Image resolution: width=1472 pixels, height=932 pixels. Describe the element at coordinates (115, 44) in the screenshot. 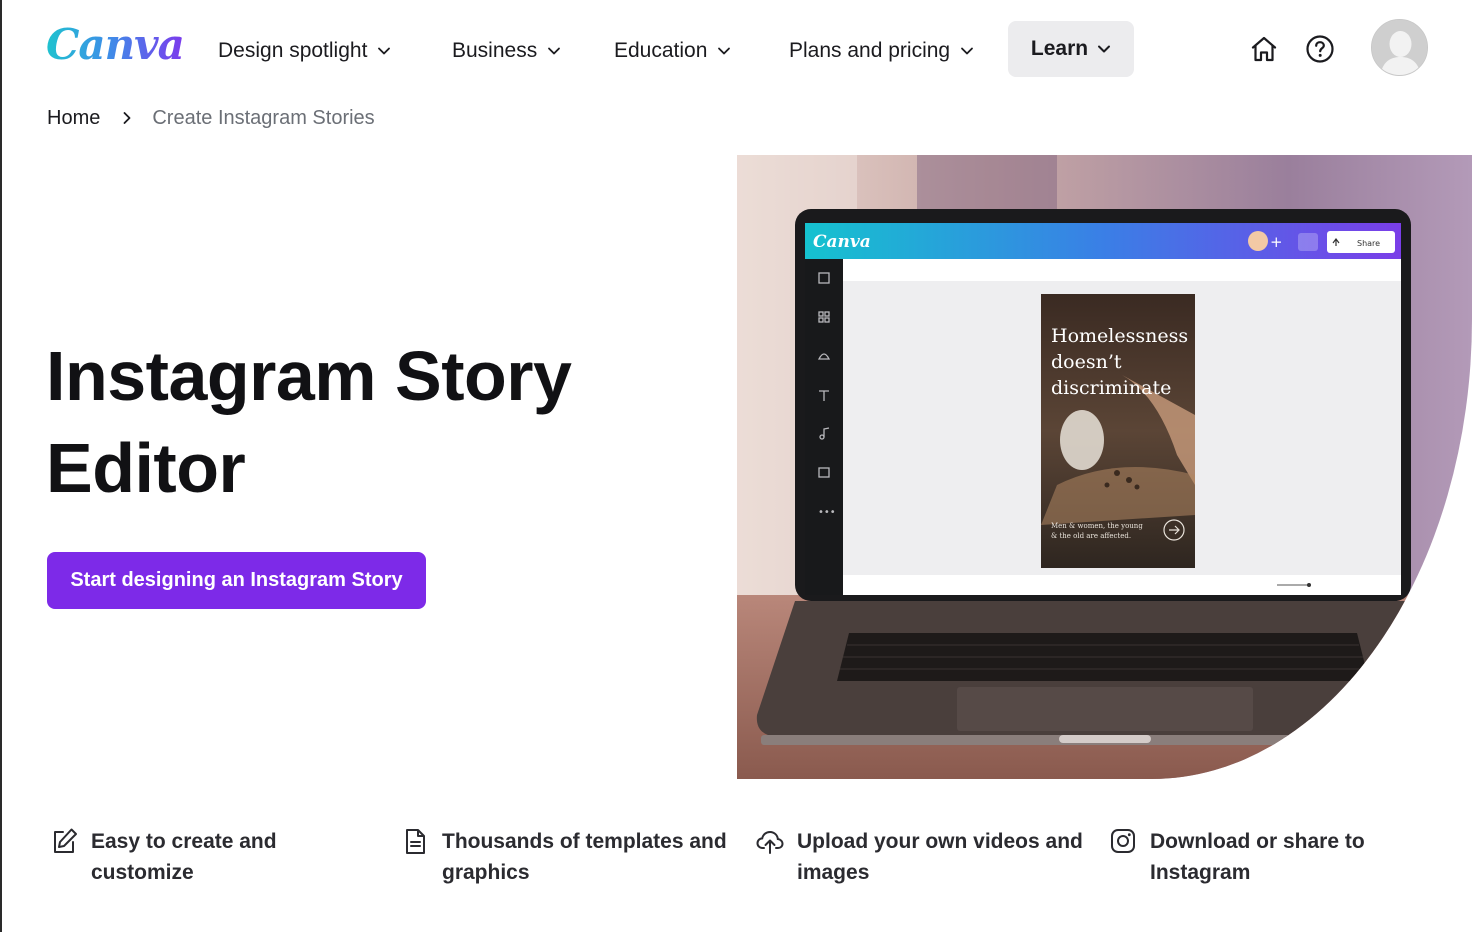

I see `canva-logo: Canva` at that location.